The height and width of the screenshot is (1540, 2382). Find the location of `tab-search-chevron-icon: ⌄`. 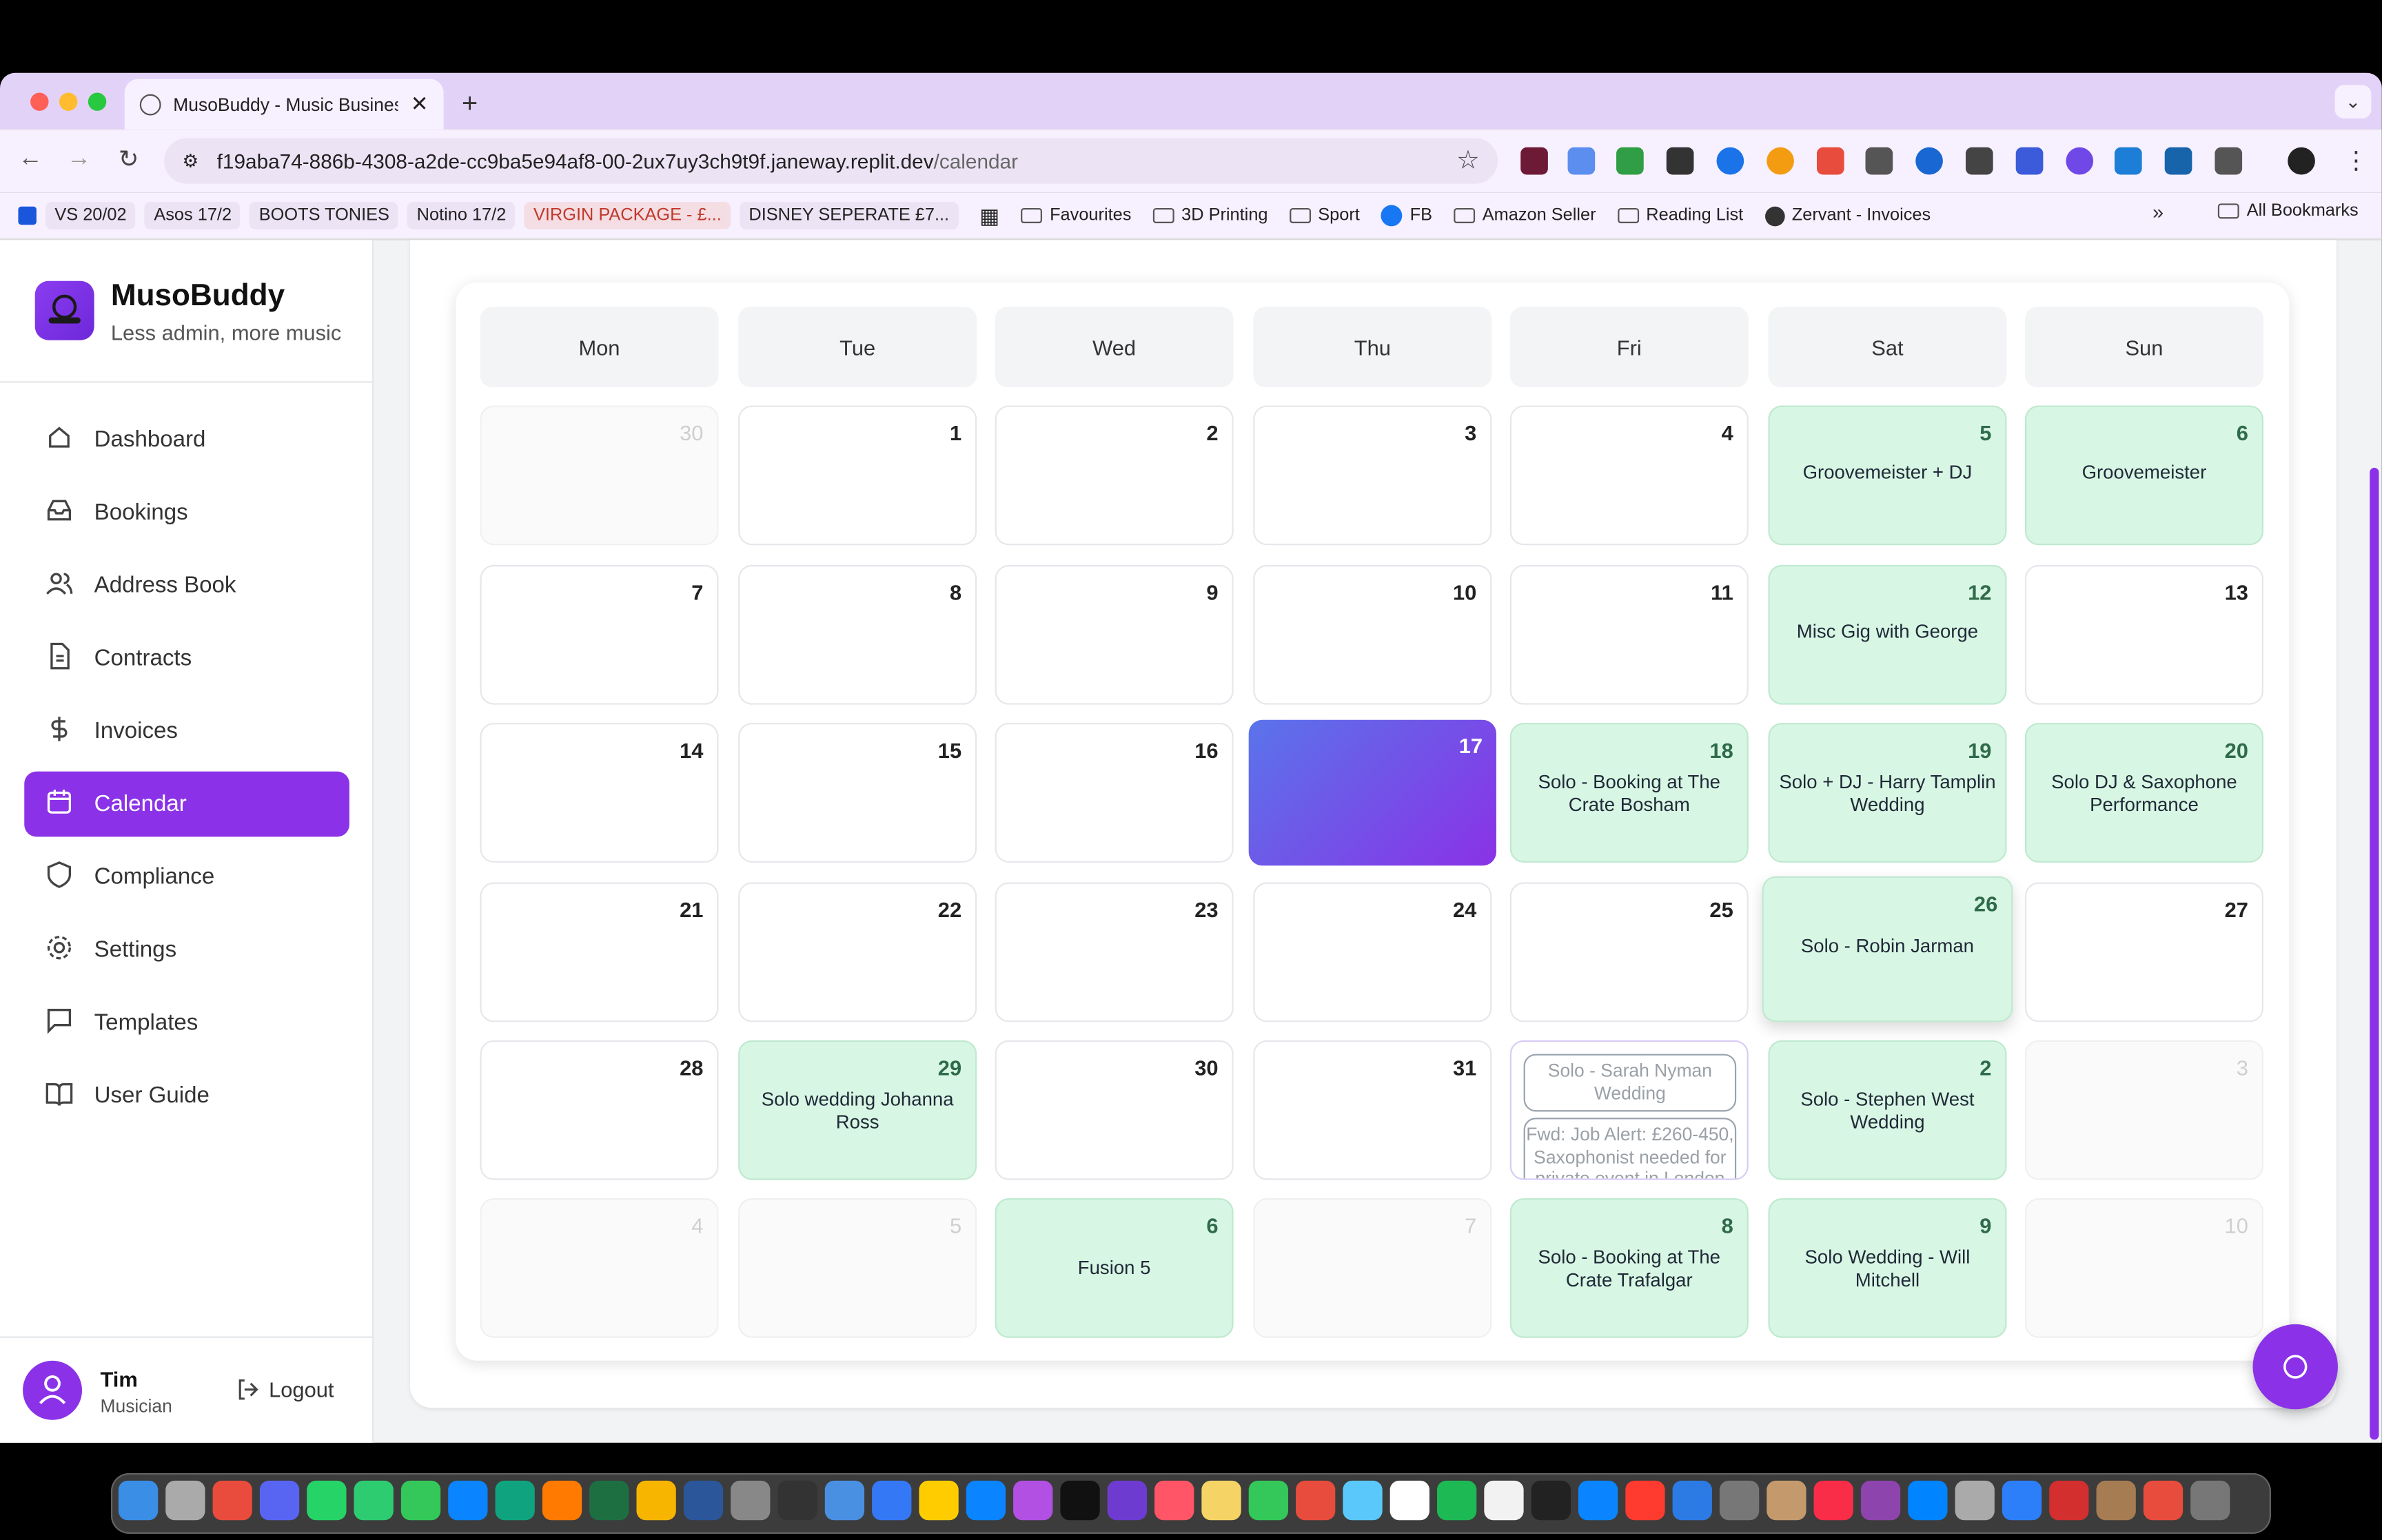

tab-search-chevron-icon: ⌄ is located at coordinates (2353, 102).